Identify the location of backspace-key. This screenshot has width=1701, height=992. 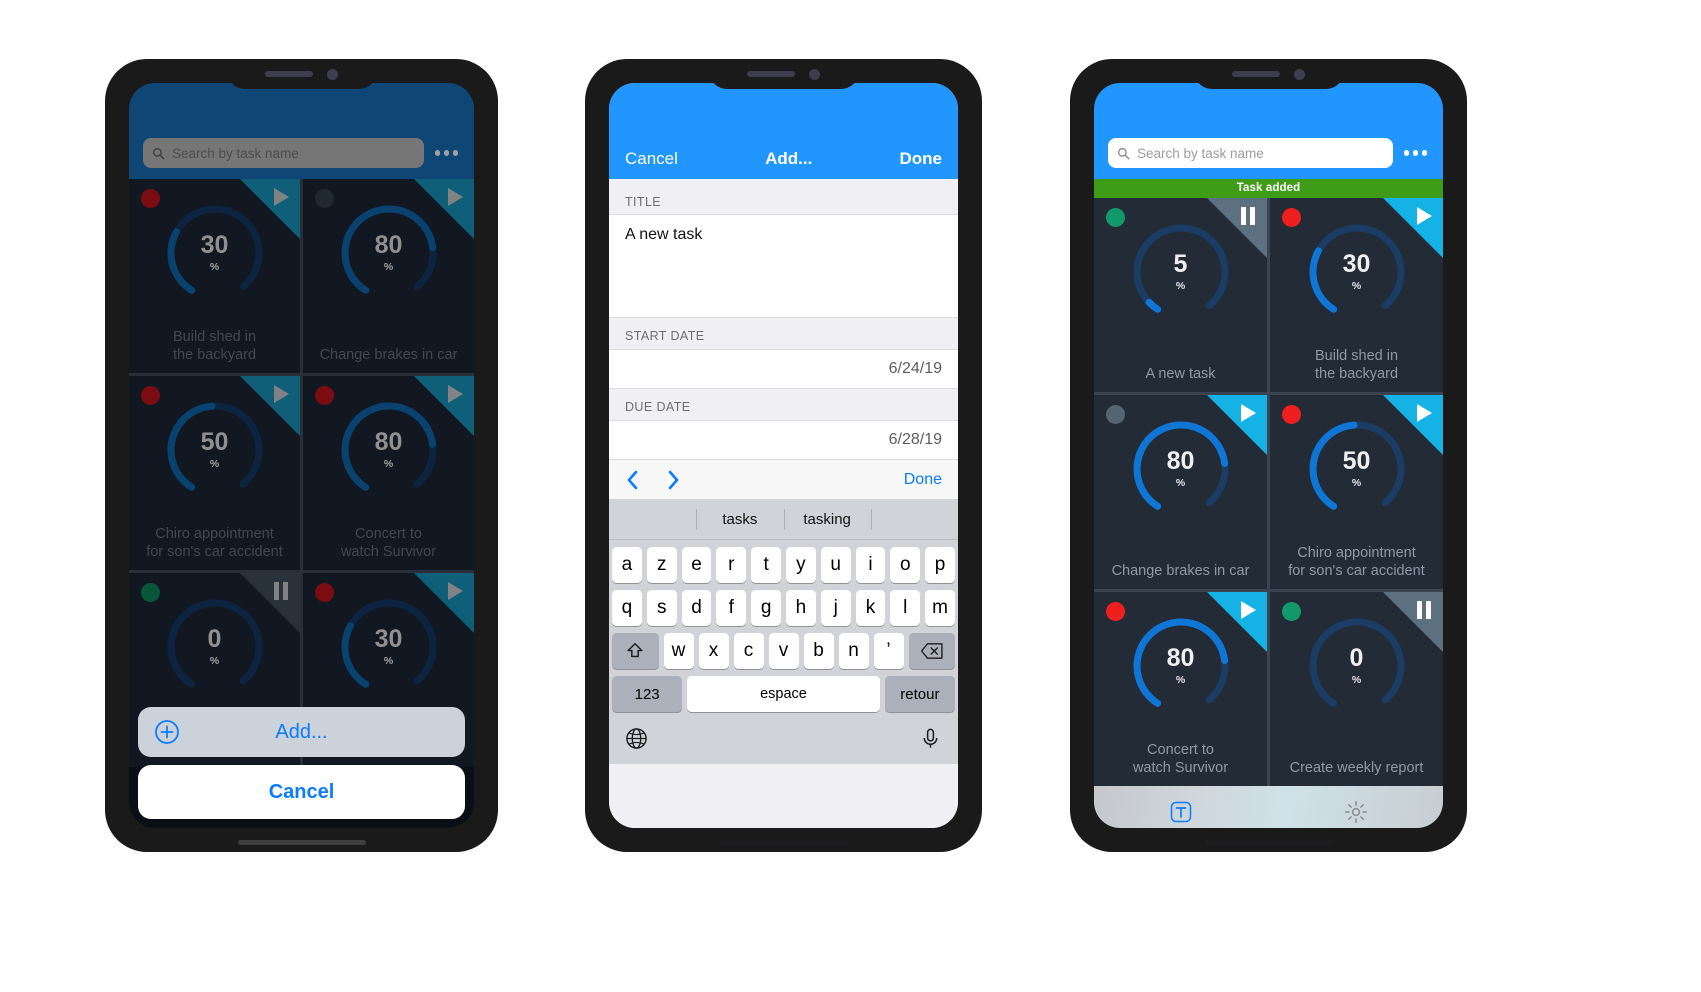
(931, 651).